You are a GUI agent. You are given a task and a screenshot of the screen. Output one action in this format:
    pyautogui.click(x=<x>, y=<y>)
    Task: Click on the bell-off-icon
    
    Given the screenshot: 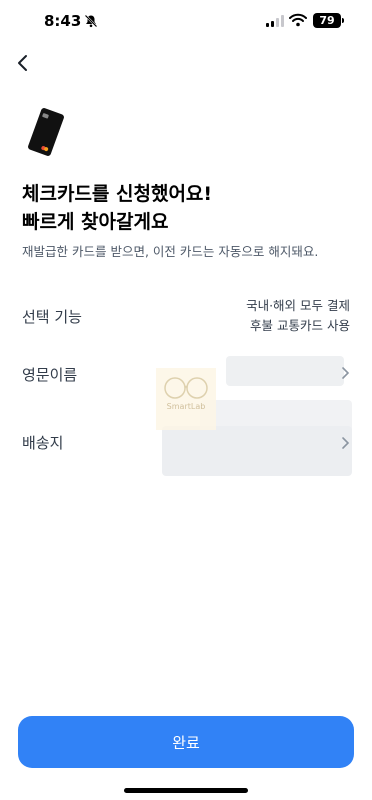 What is the action you would take?
    pyautogui.click(x=91, y=21)
    